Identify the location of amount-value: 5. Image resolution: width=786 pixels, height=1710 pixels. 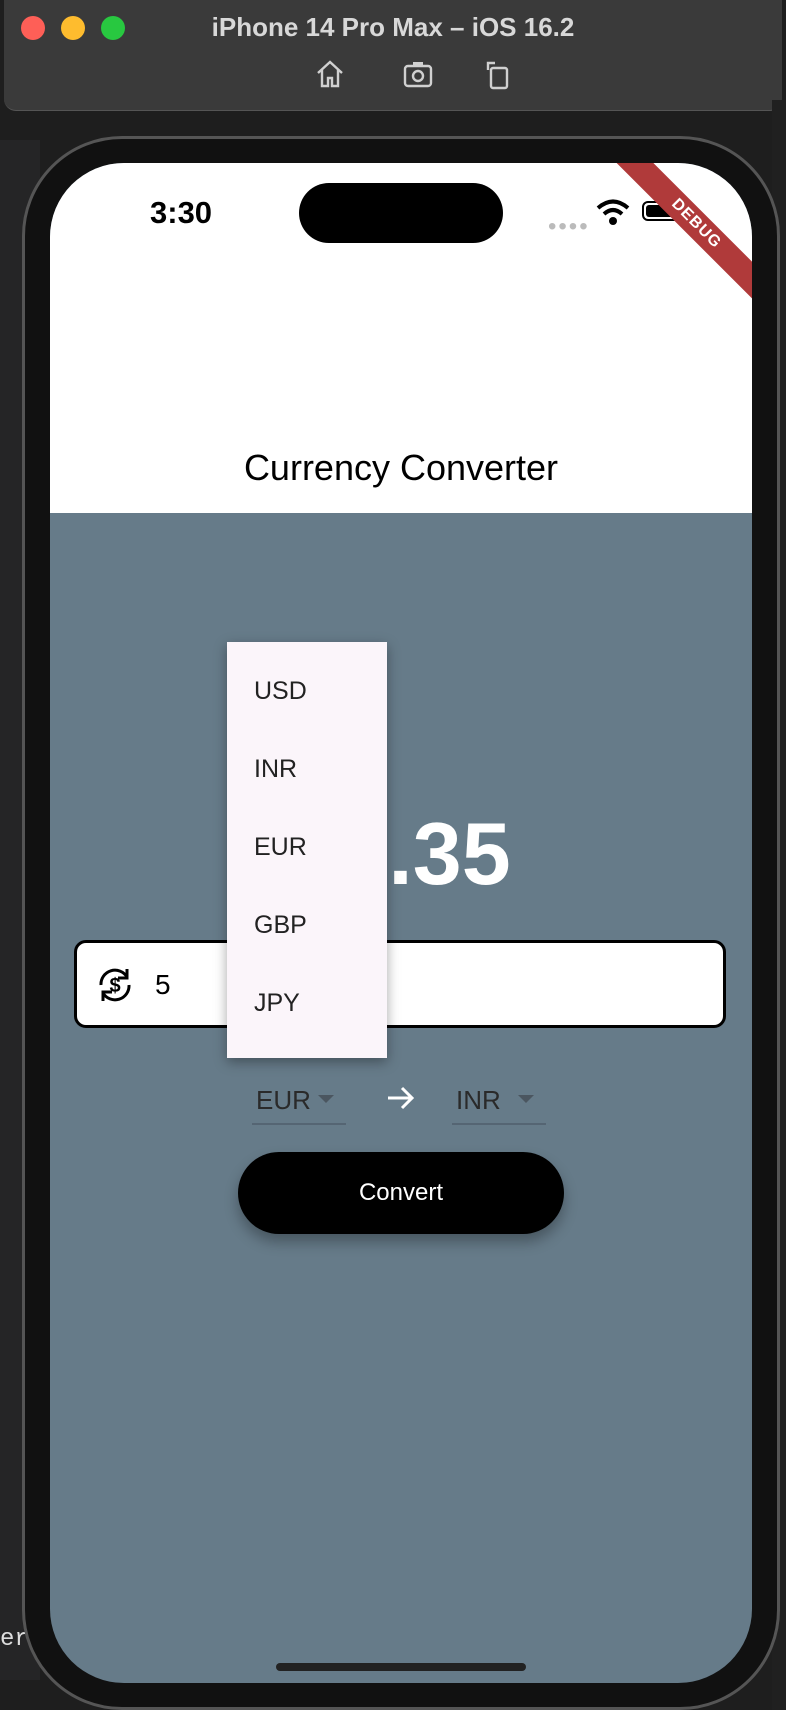
(163, 984).